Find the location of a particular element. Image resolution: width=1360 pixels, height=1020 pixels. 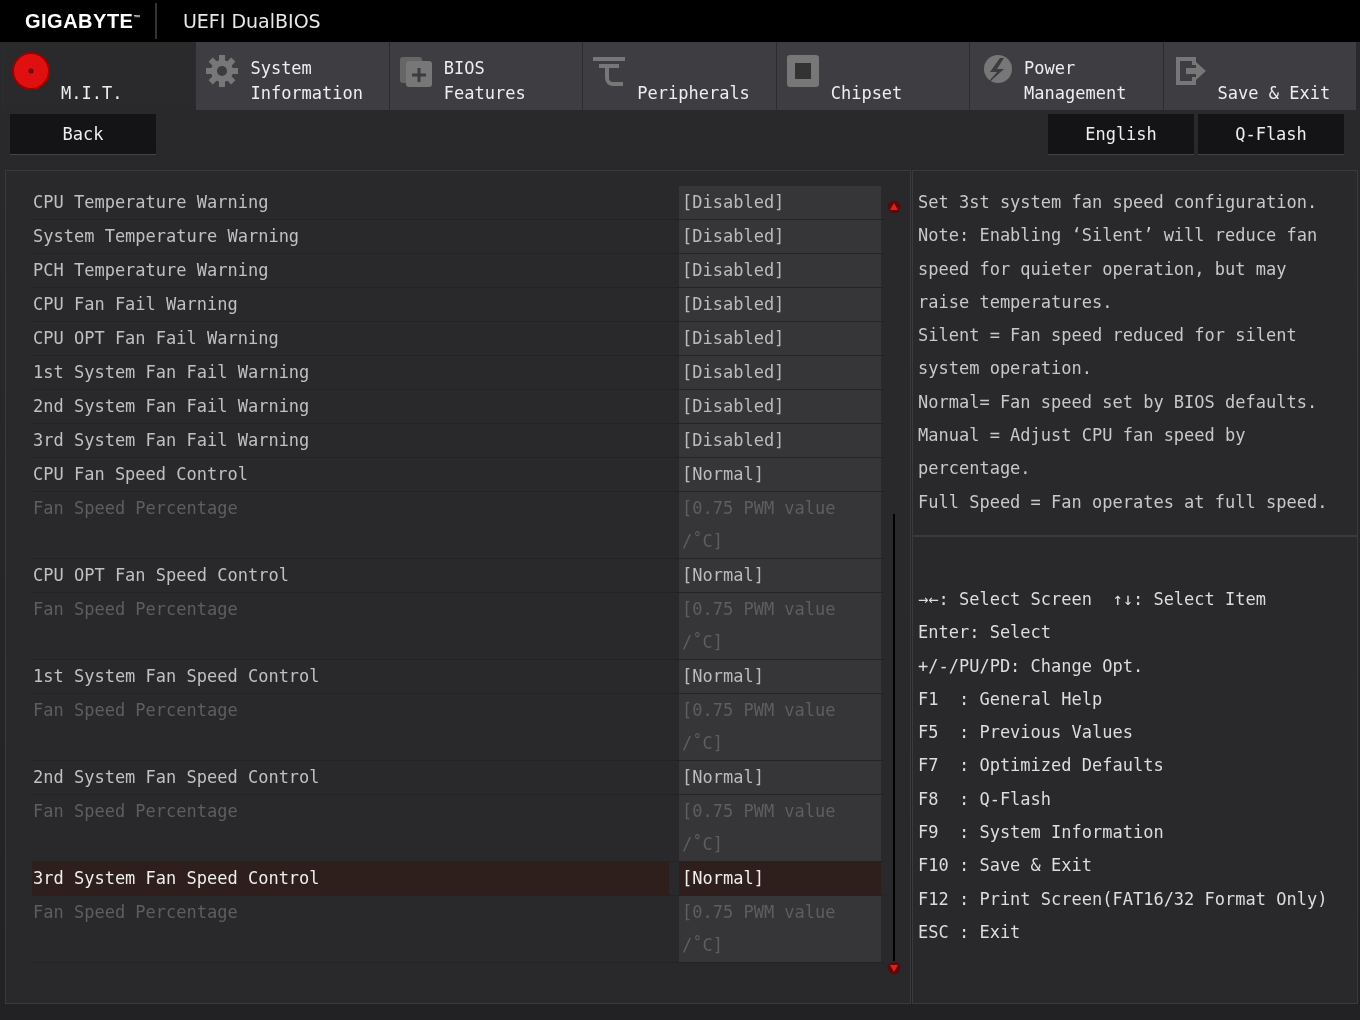

menu-tab: Chipset is located at coordinates (872, 76).